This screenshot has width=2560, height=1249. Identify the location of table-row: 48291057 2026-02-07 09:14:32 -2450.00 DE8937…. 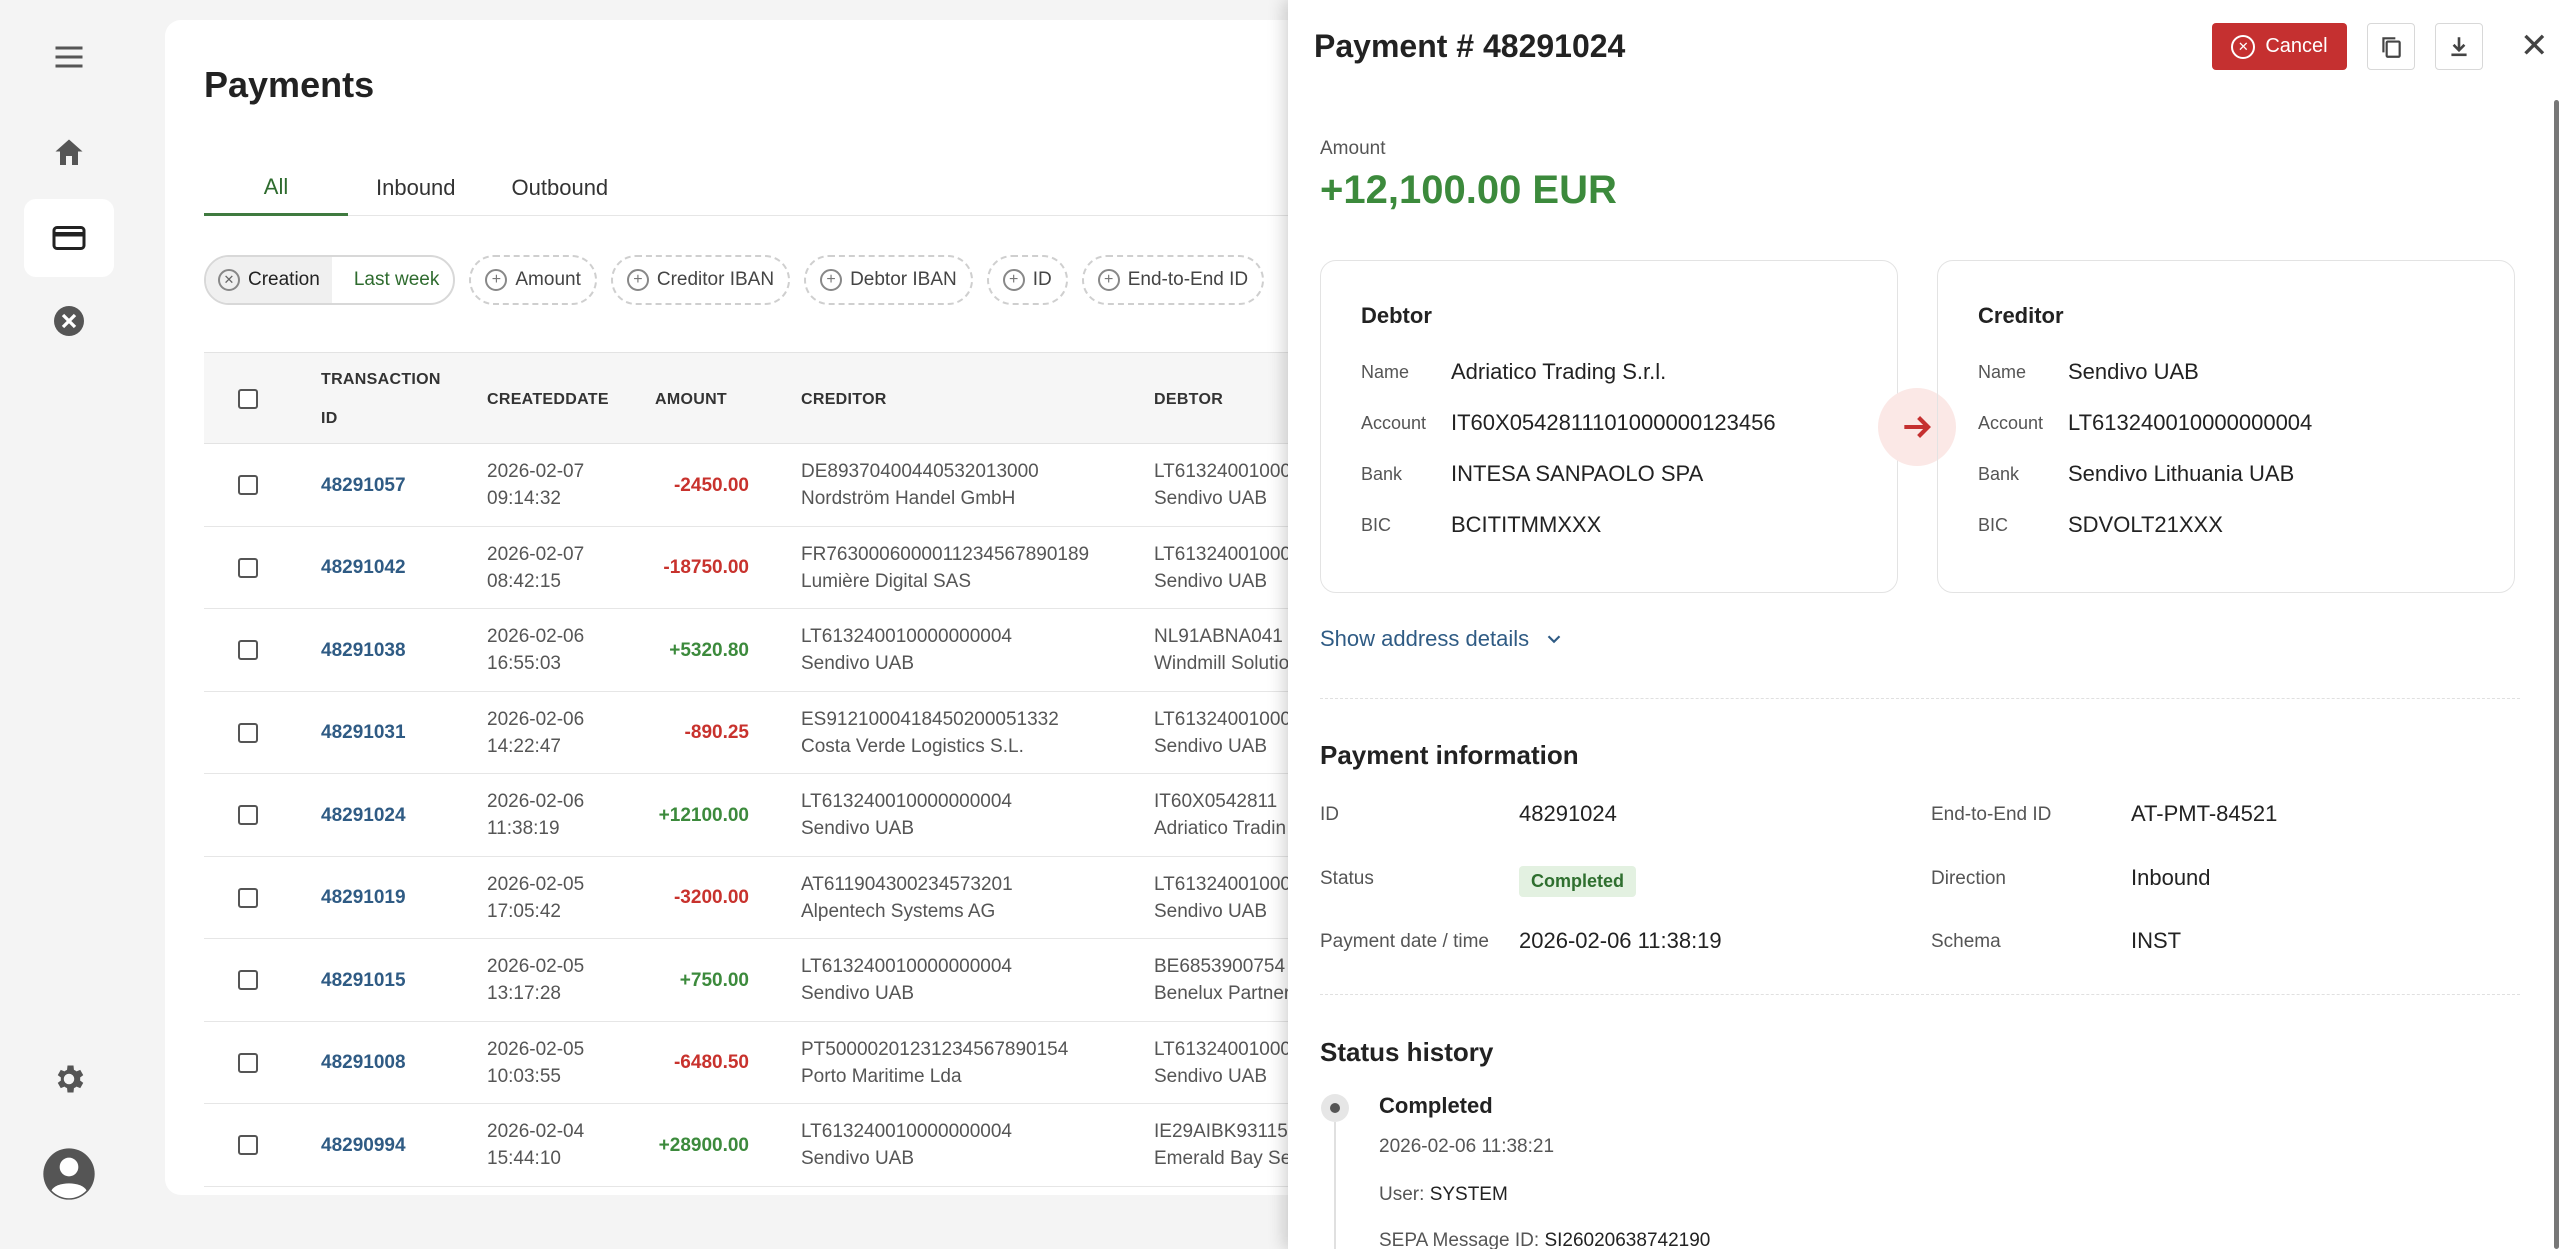
(784, 485).